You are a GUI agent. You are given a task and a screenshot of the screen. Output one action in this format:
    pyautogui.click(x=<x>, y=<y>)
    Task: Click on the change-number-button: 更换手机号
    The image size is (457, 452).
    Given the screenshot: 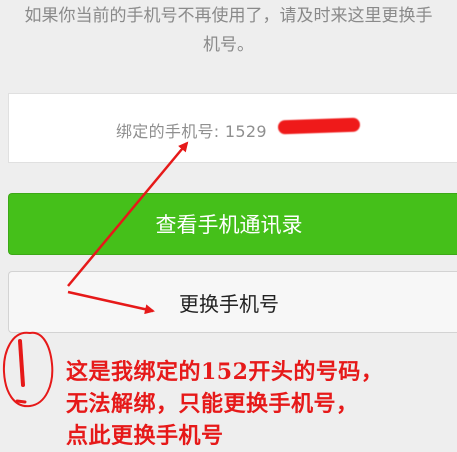 What is the action you would take?
    pyautogui.click(x=232, y=302)
    